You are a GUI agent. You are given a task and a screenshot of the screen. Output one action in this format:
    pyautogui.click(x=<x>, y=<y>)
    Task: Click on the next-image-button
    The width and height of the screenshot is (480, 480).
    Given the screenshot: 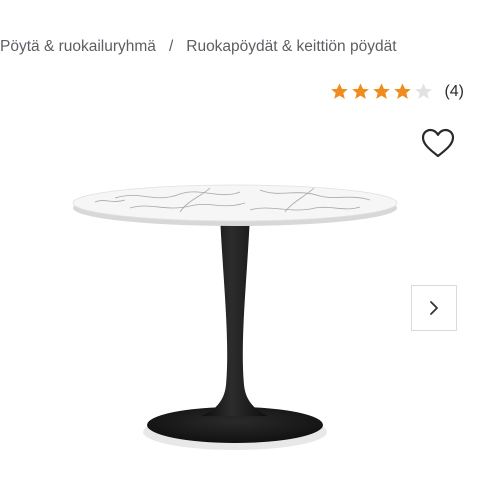 What is the action you would take?
    pyautogui.click(x=434, y=308)
    